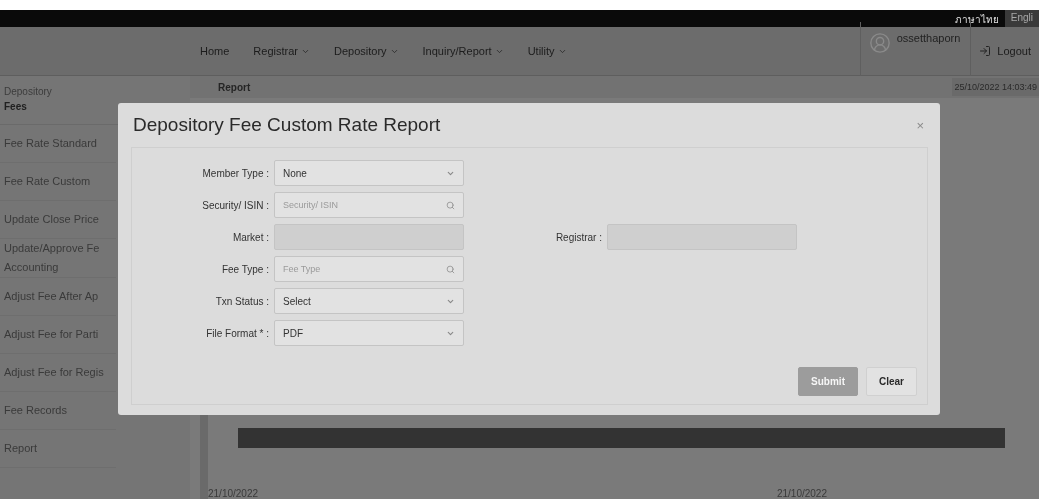 The width and height of the screenshot is (1039, 499). I want to click on field-label: File Format * :, so click(237, 333).